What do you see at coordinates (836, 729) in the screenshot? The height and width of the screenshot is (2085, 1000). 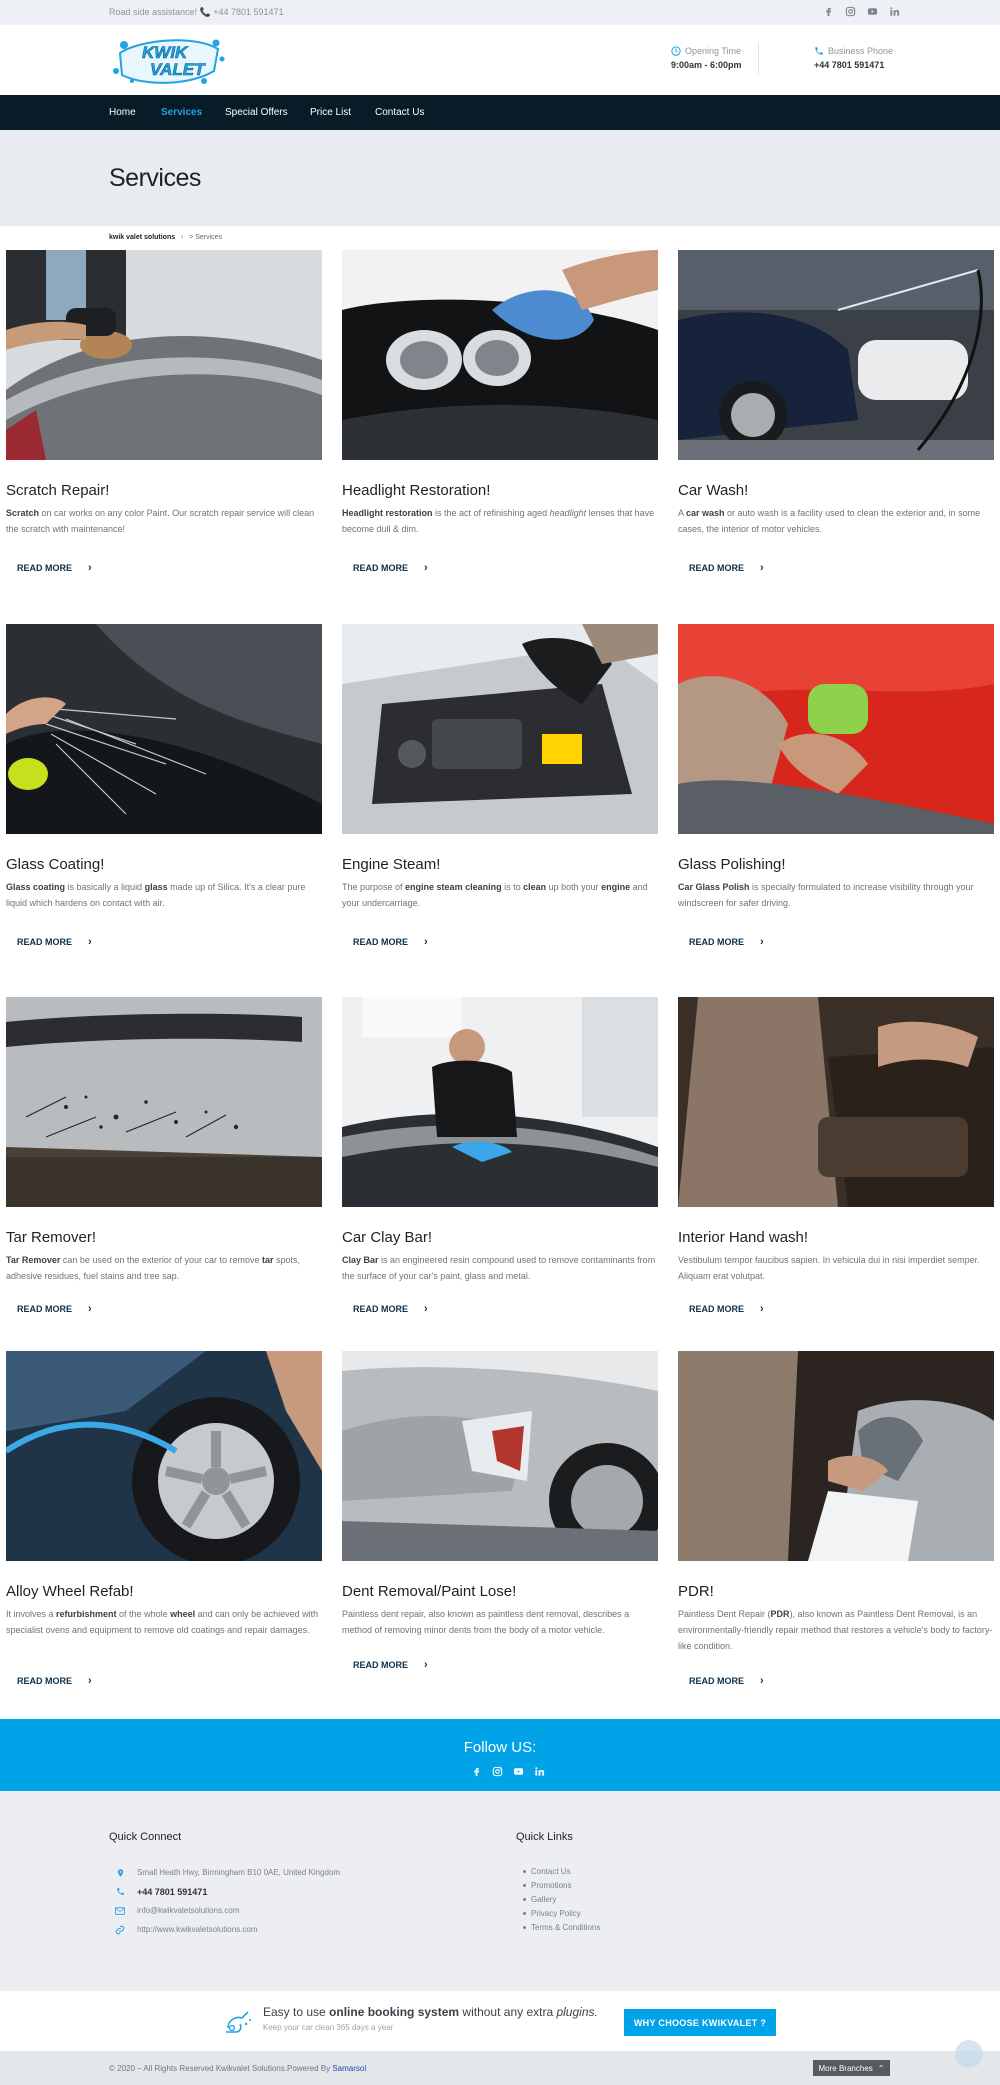 I see `service-image-glass-polishing` at bounding box center [836, 729].